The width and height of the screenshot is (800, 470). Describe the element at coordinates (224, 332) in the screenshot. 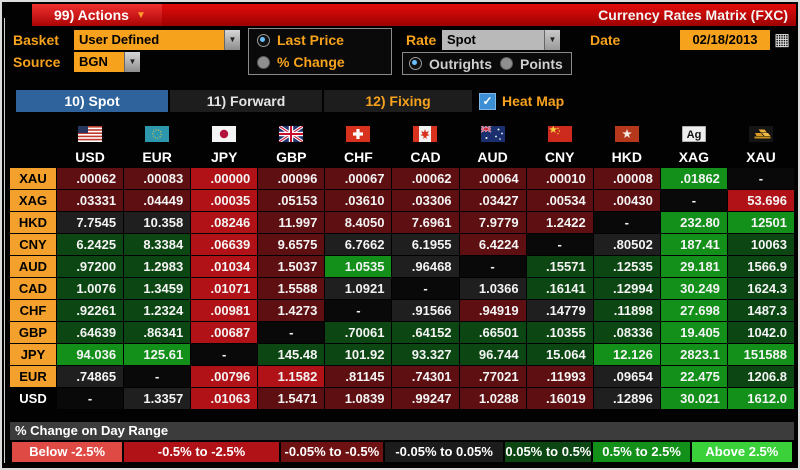

I see `matrix-cell-gbp-jpy: .00687` at that location.